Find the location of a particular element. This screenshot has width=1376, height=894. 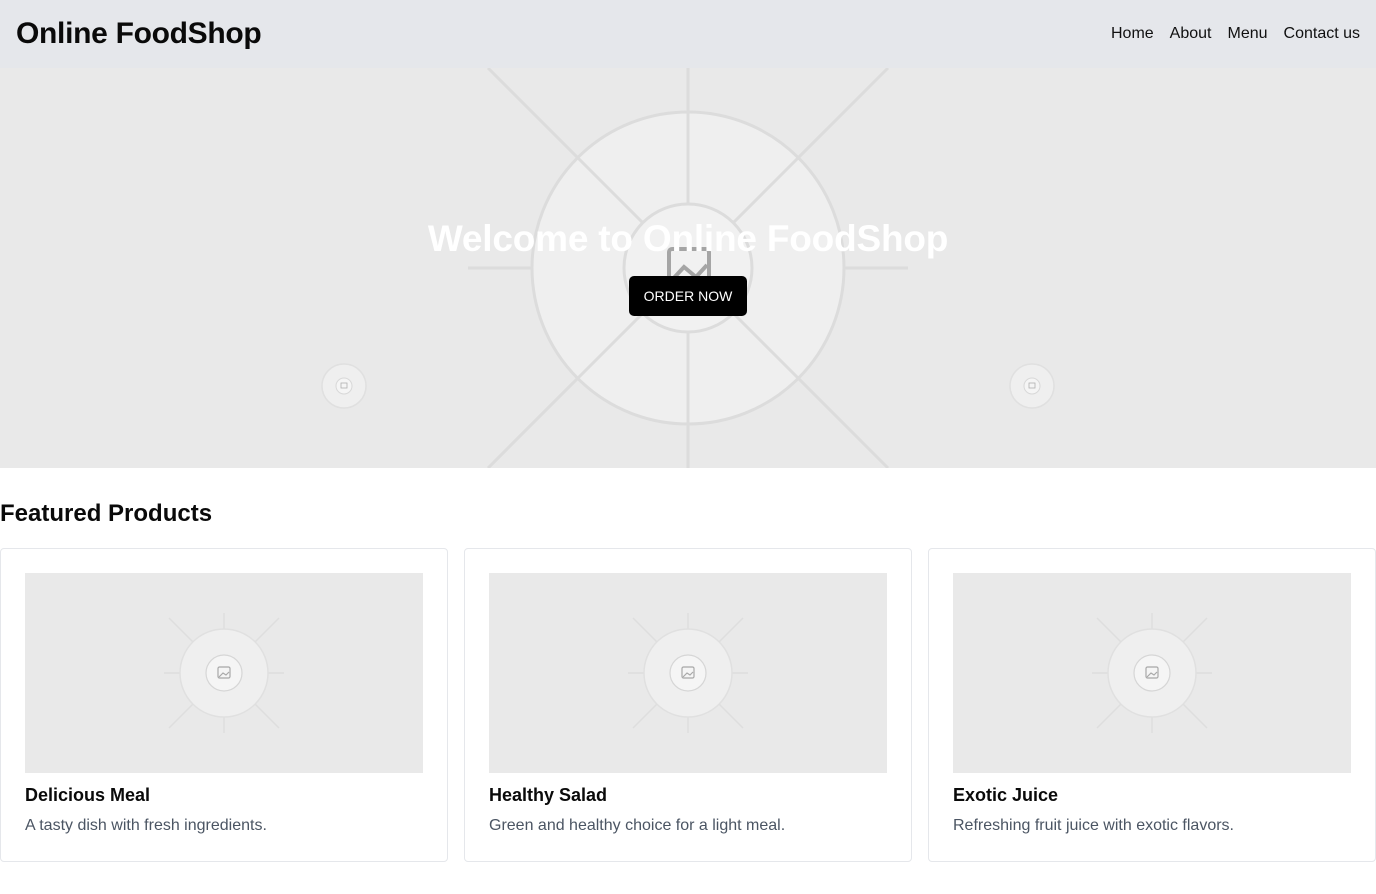

small-placeholder-right is located at coordinates (1032, 386).